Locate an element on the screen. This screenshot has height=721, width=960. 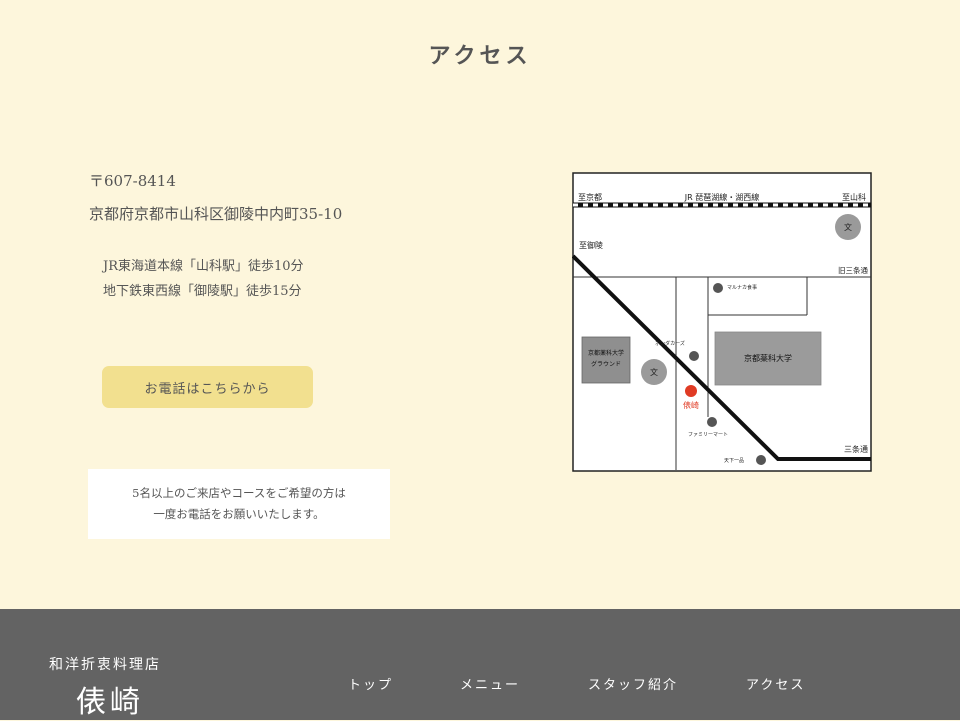
footer-subtitle: 和洋折衷料理店 is located at coordinates (105, 665).